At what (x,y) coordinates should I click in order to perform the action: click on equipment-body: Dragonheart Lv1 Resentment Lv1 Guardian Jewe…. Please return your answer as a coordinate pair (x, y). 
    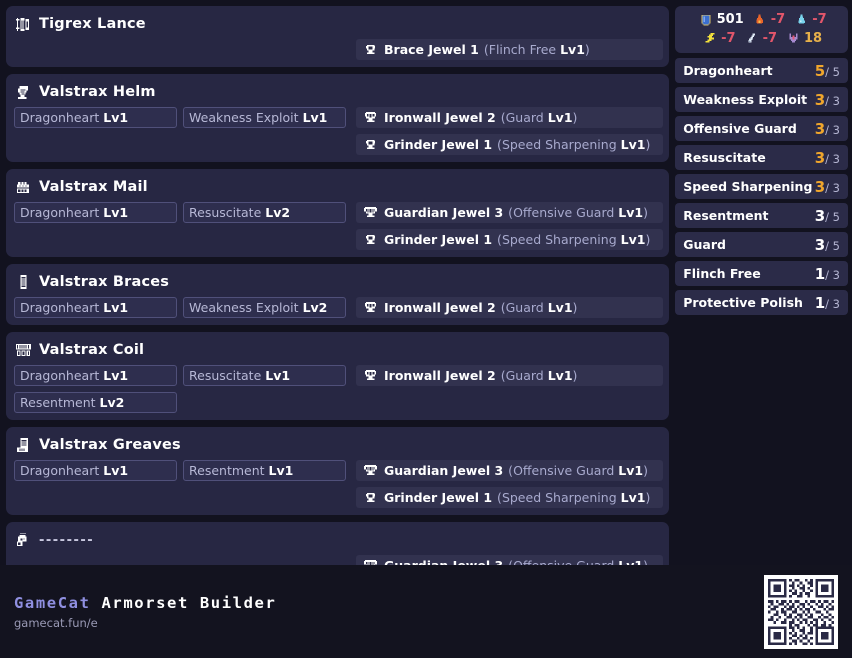
    Looking at the image, I should click on (339, 484).